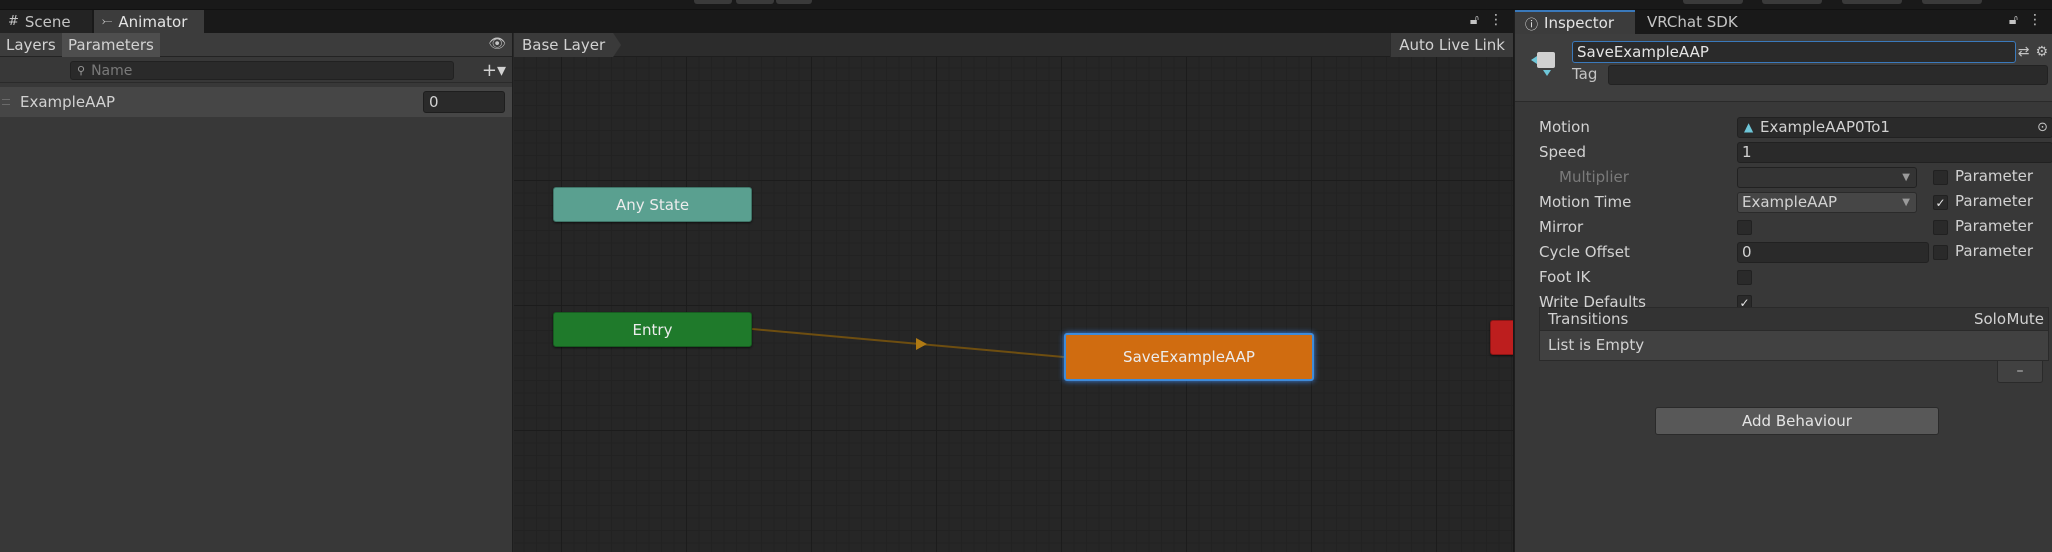 This screenshot has height=552, width=2052. What do you see at coordinates (1794, 52) in the screenshot?
I see `state-name-field: SaveExampleAAP` at bounding box center [1794, 52].